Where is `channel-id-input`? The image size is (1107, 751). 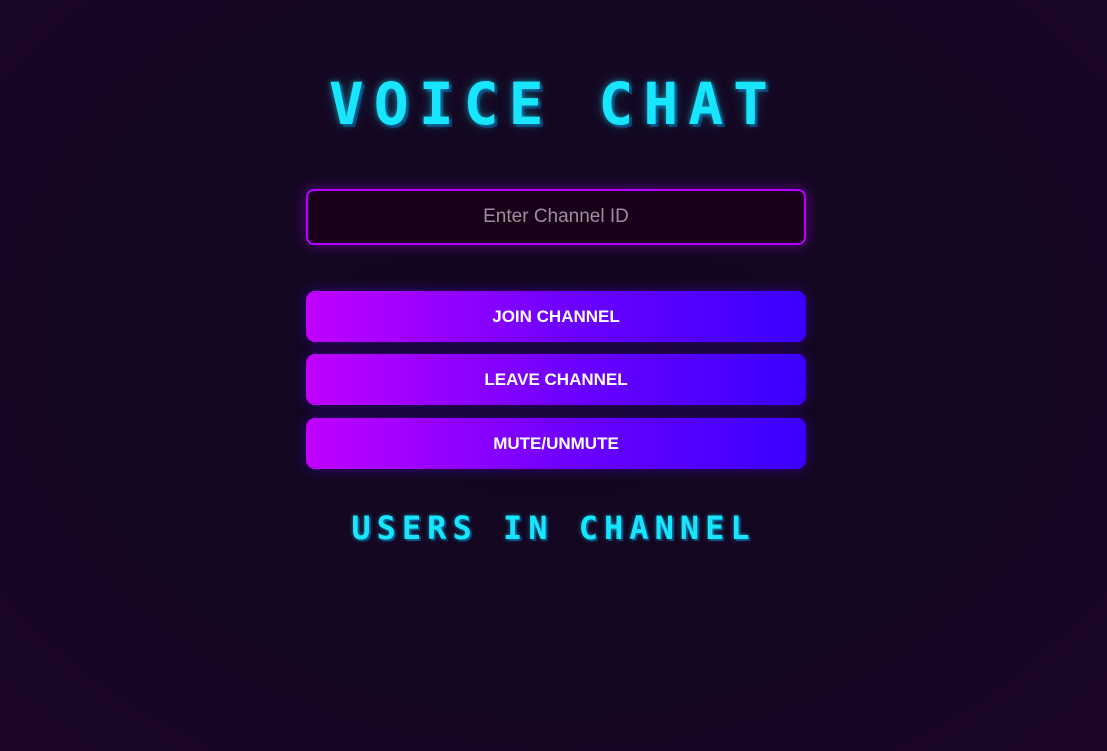 channel-id-input is located at coordinates (556, 217).